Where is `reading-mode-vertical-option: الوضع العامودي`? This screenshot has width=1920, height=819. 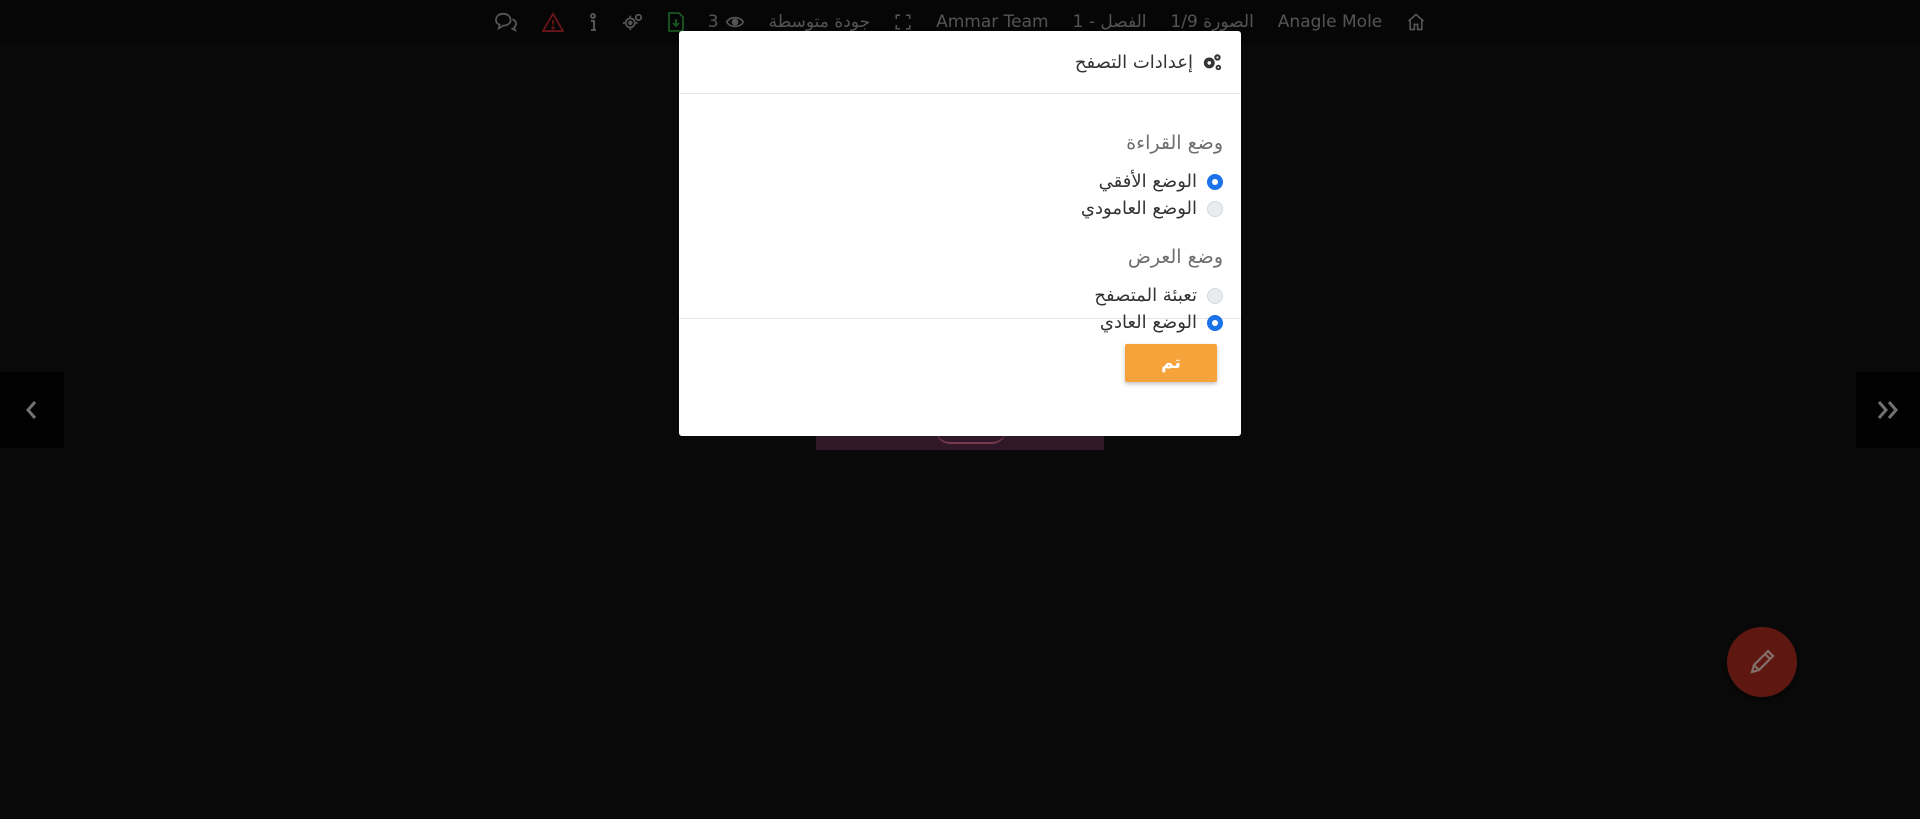 reading-mode-vertical-option: الوضع العامودي is located at coordinates (960, 208).